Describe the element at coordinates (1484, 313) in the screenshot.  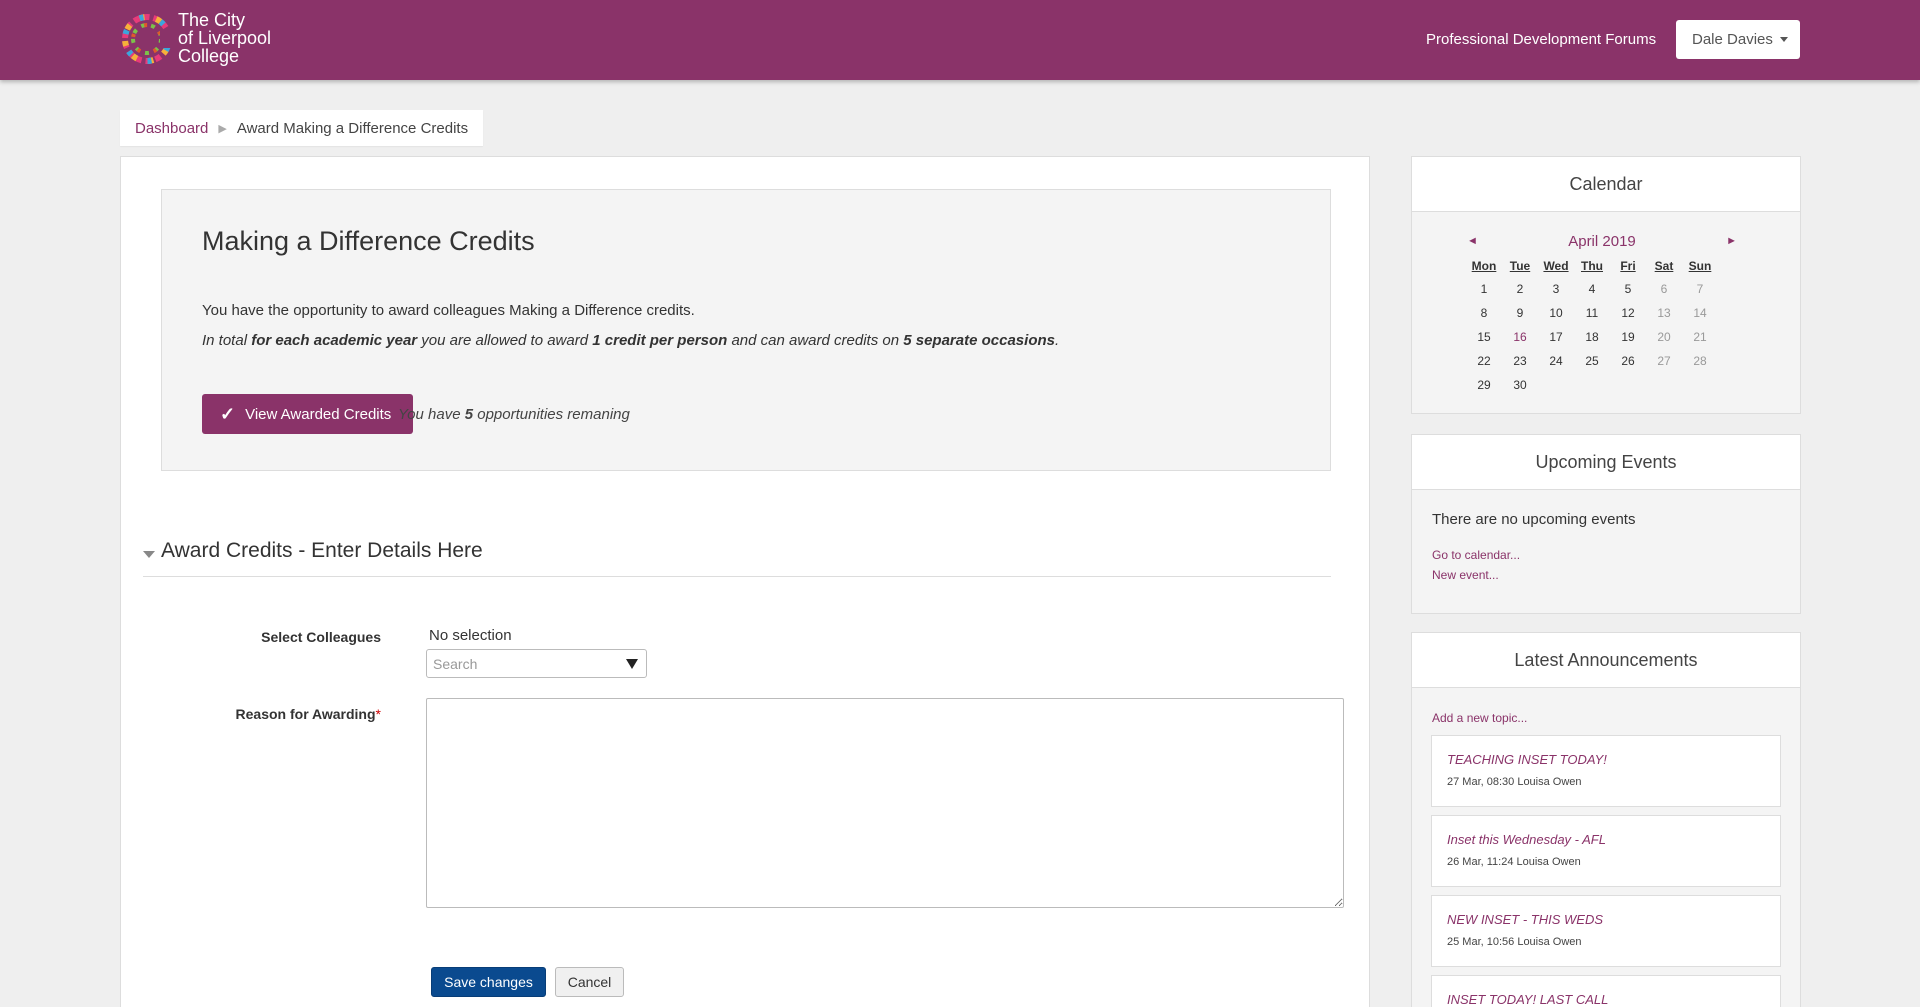
I see `calendar-day: 8` at that location.